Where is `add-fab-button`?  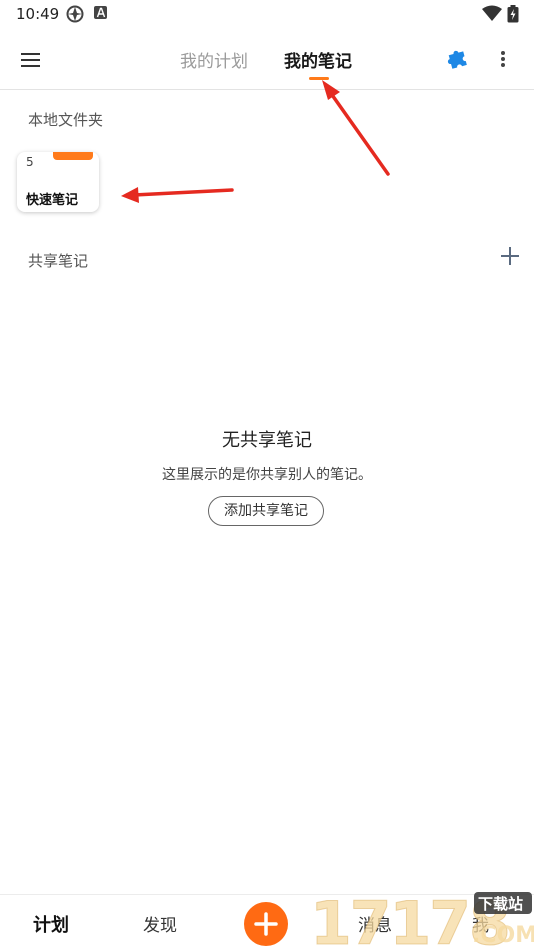
add-fab-button is located at coordinates (266, 924).